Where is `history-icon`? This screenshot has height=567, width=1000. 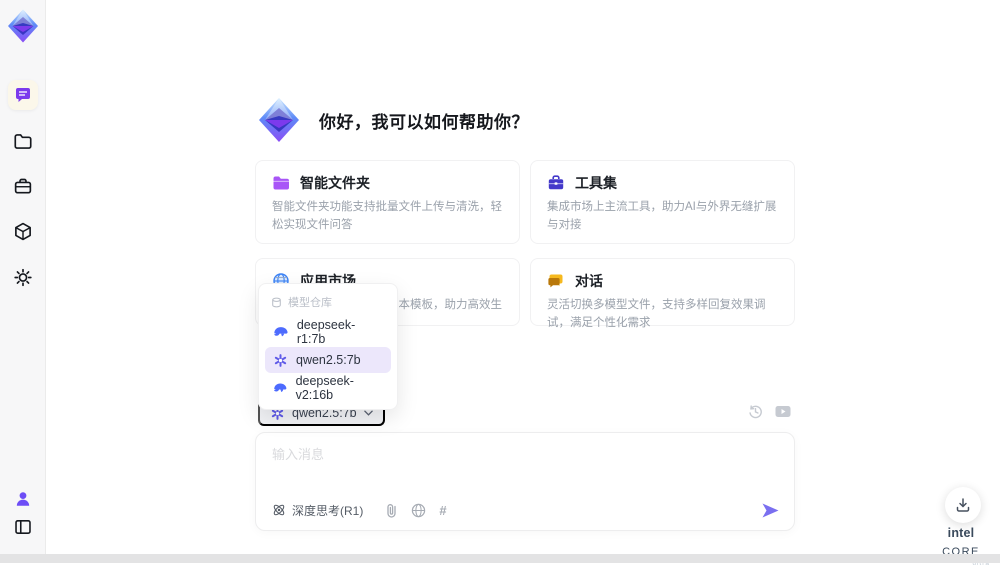 history-icon is located at coordinates (755, 411).